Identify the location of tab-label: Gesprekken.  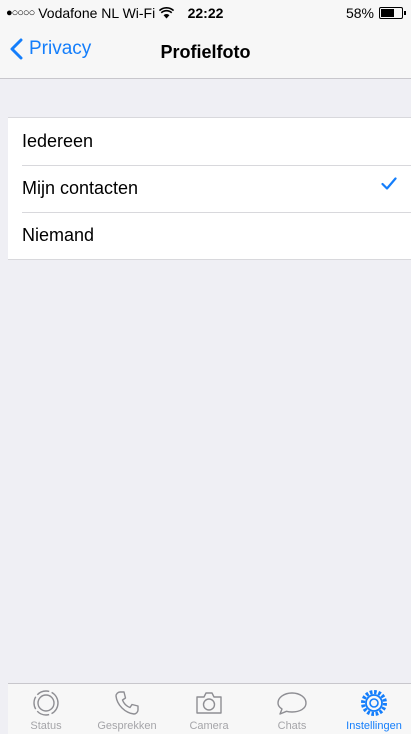
(127, 726).